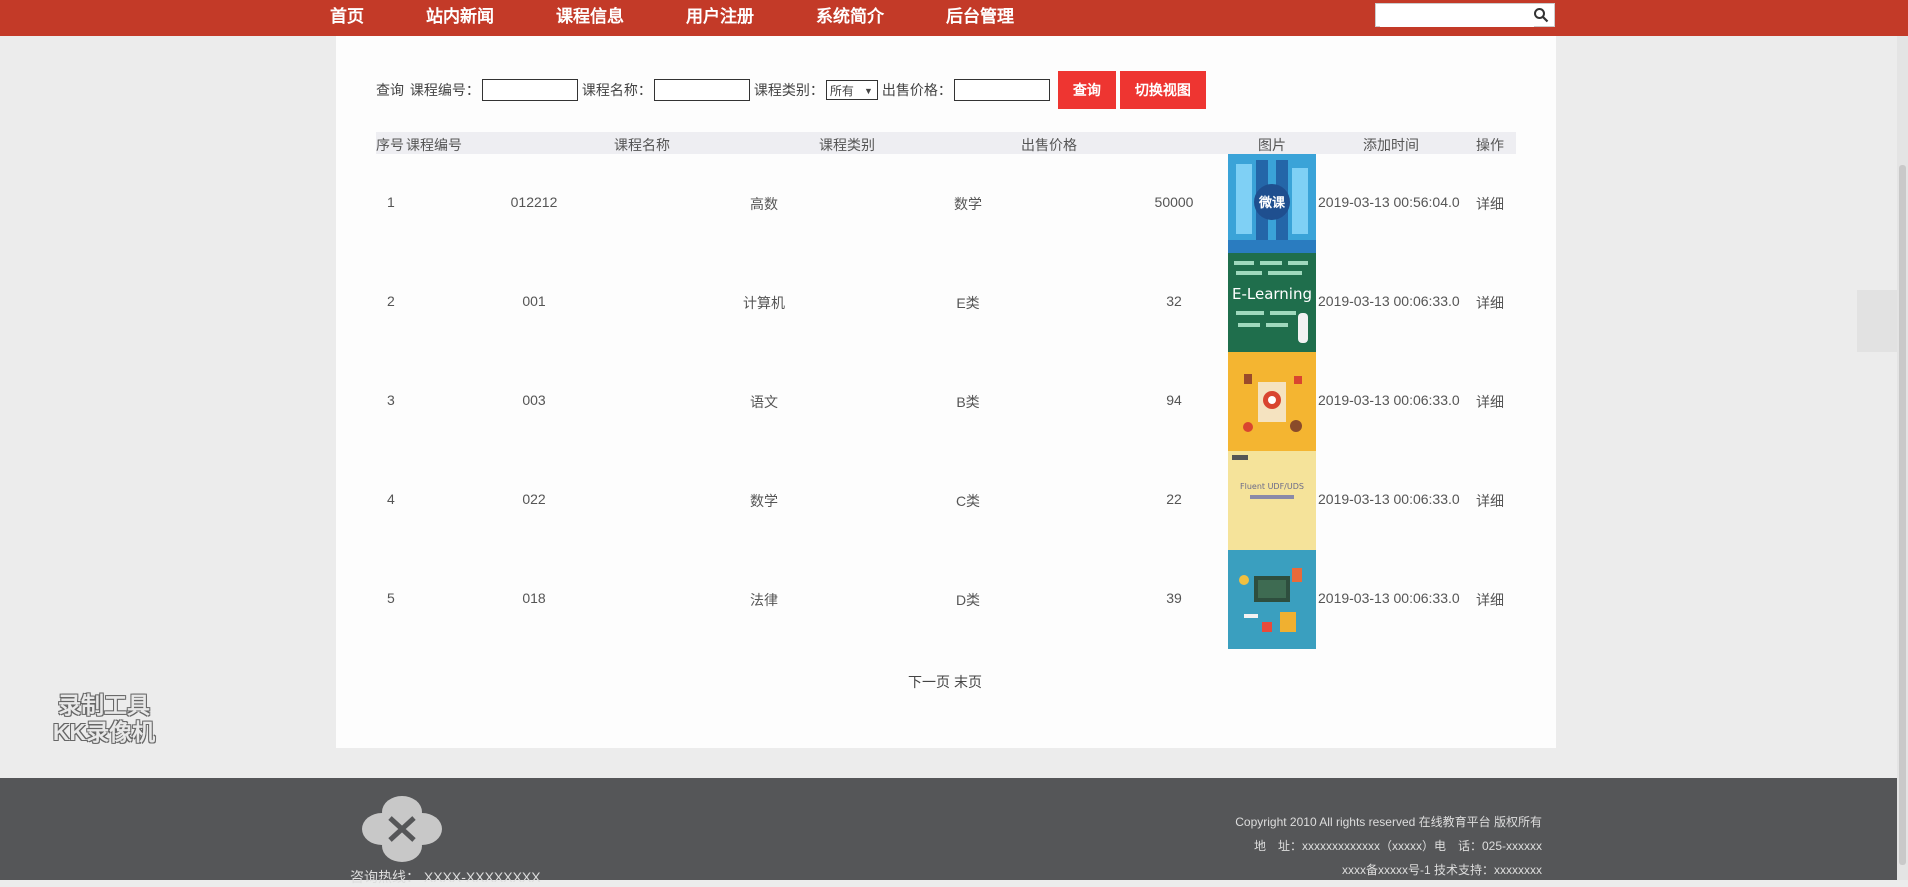 Image resolution: width=1908 pixels, height=887 pixels. I want to click on switch-view-button: 切换视图, so click(1162, 90).